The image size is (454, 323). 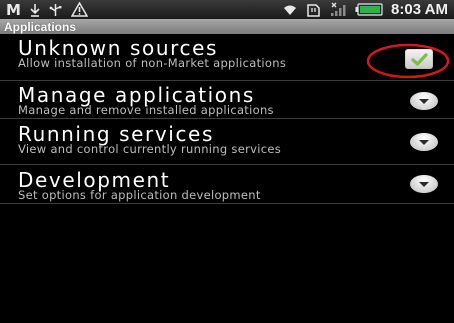 I want to click on manage-applications-expand-button, so click(x=424, y=101).